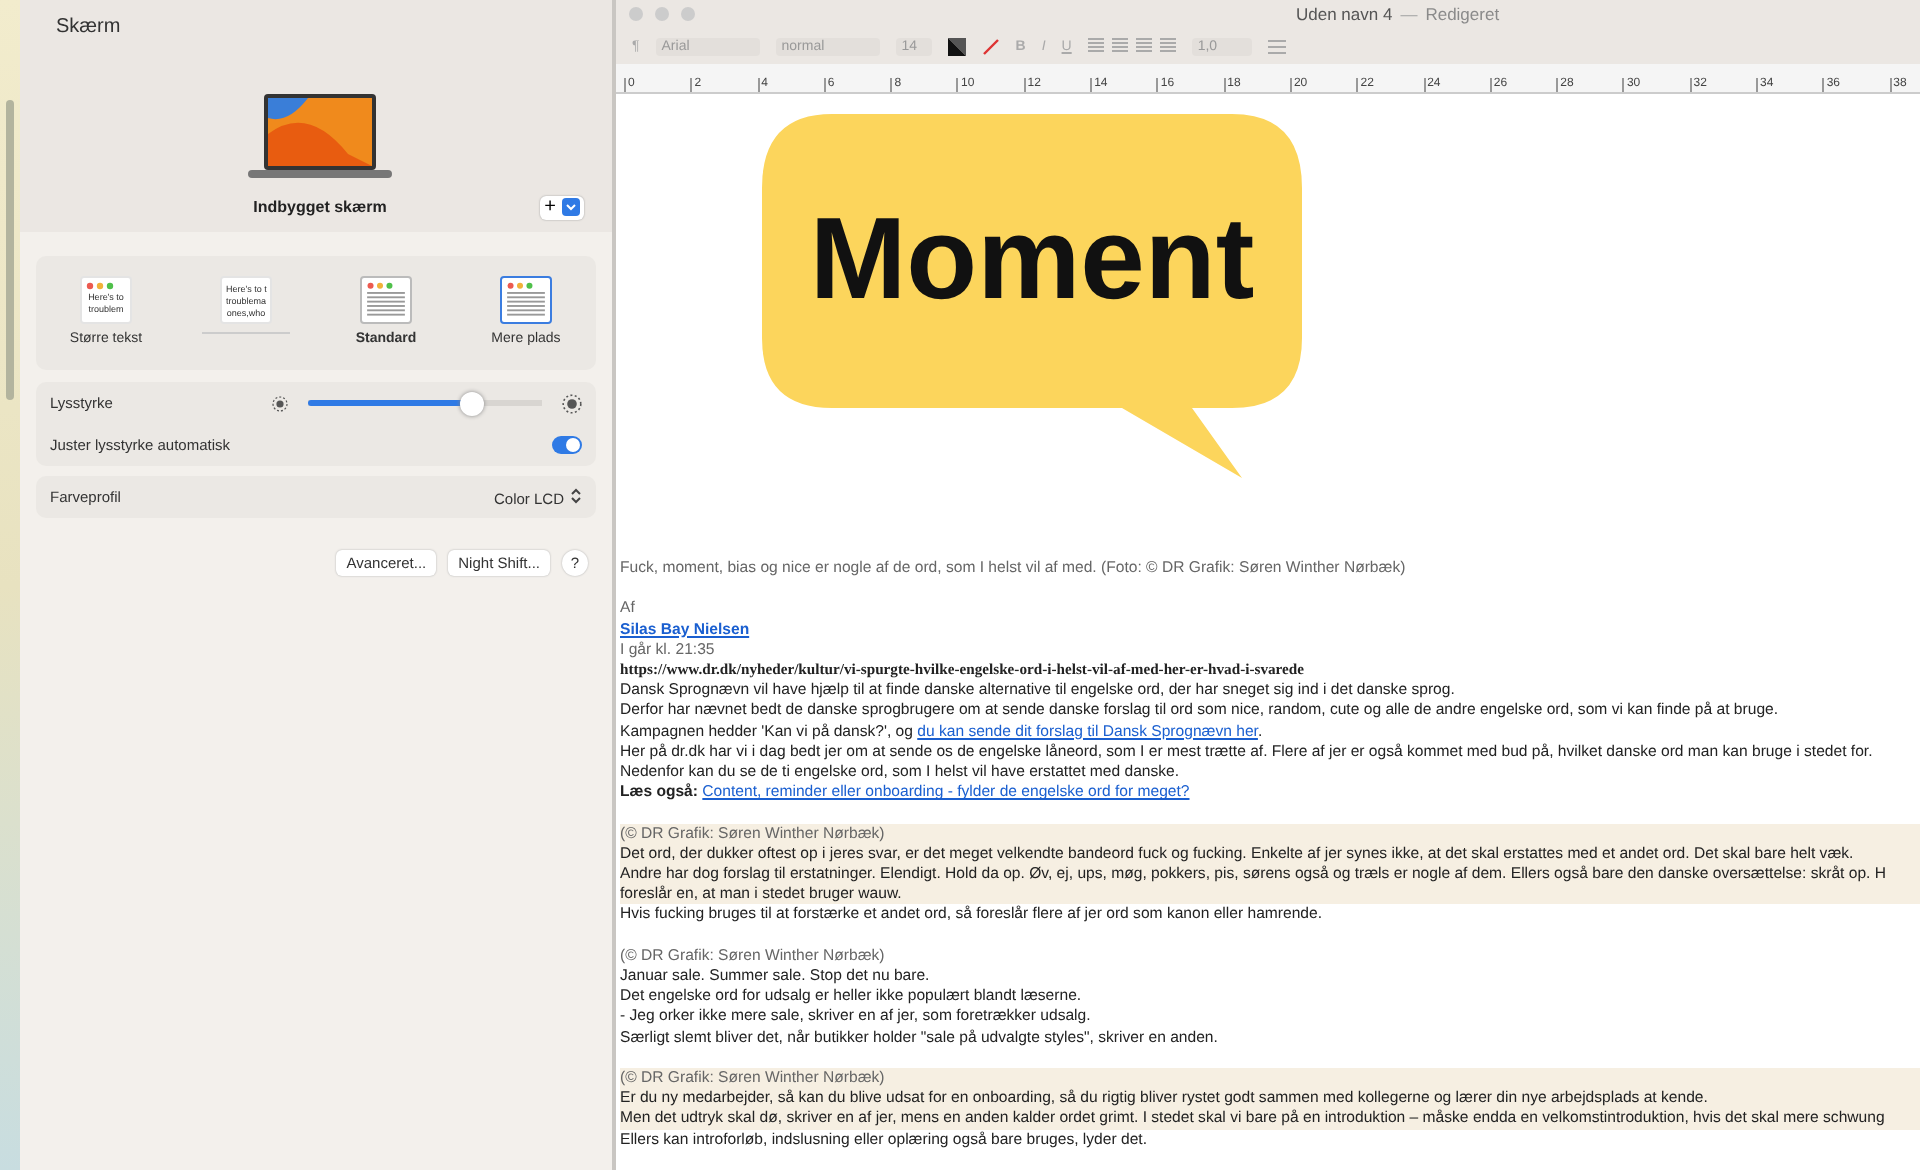 This screenshot has width=1920, height=1170. What do you see at coordinates (567, 445) in the screenshot?
I see `auto-brightness-toggle` at bounding box center [567, 445].